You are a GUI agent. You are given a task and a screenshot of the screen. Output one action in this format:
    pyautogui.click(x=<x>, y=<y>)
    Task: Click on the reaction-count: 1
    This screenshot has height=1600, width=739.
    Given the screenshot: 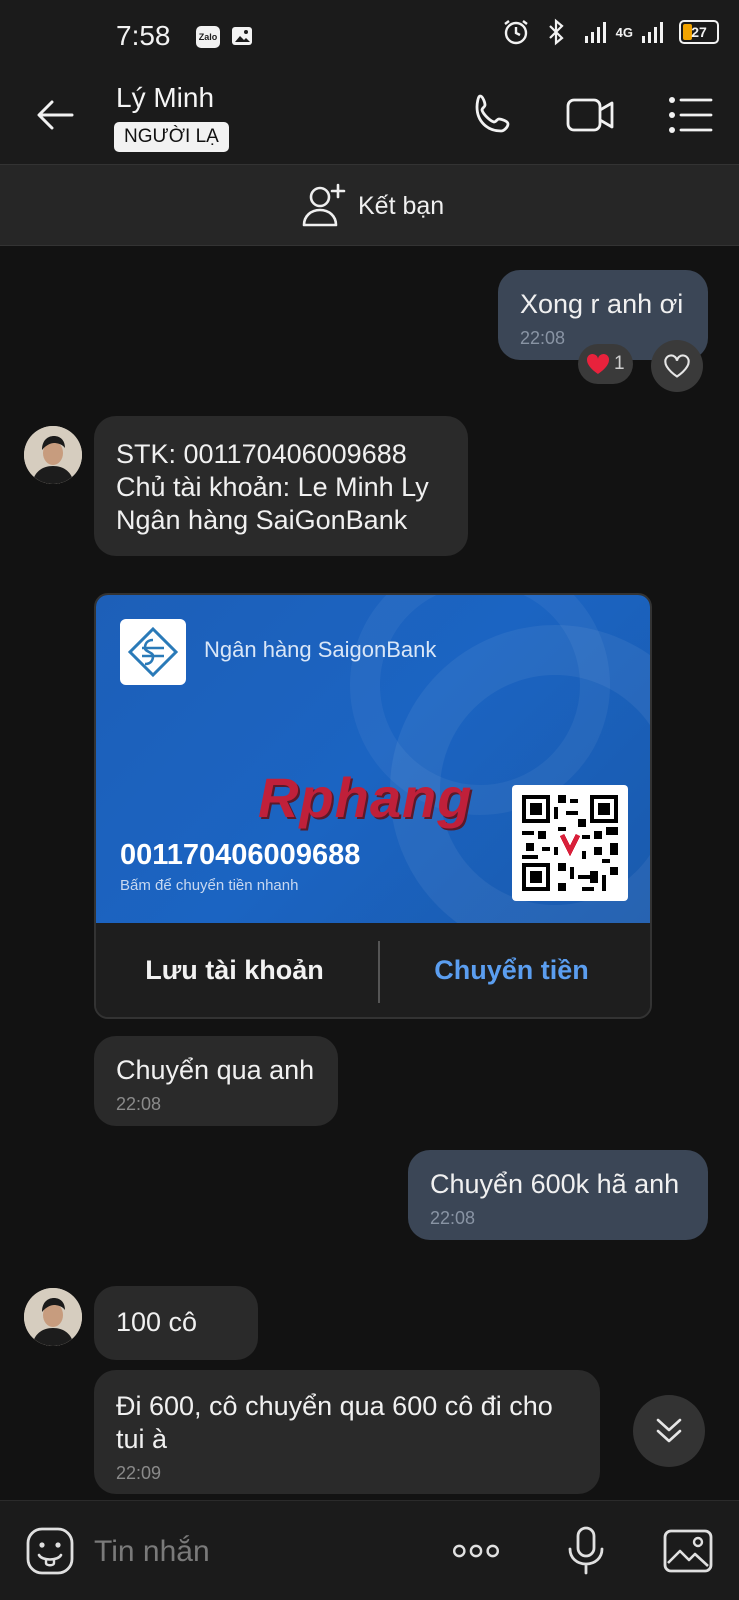 What is the action you would take?
    pyautogui.click(x=619, y=363)
    